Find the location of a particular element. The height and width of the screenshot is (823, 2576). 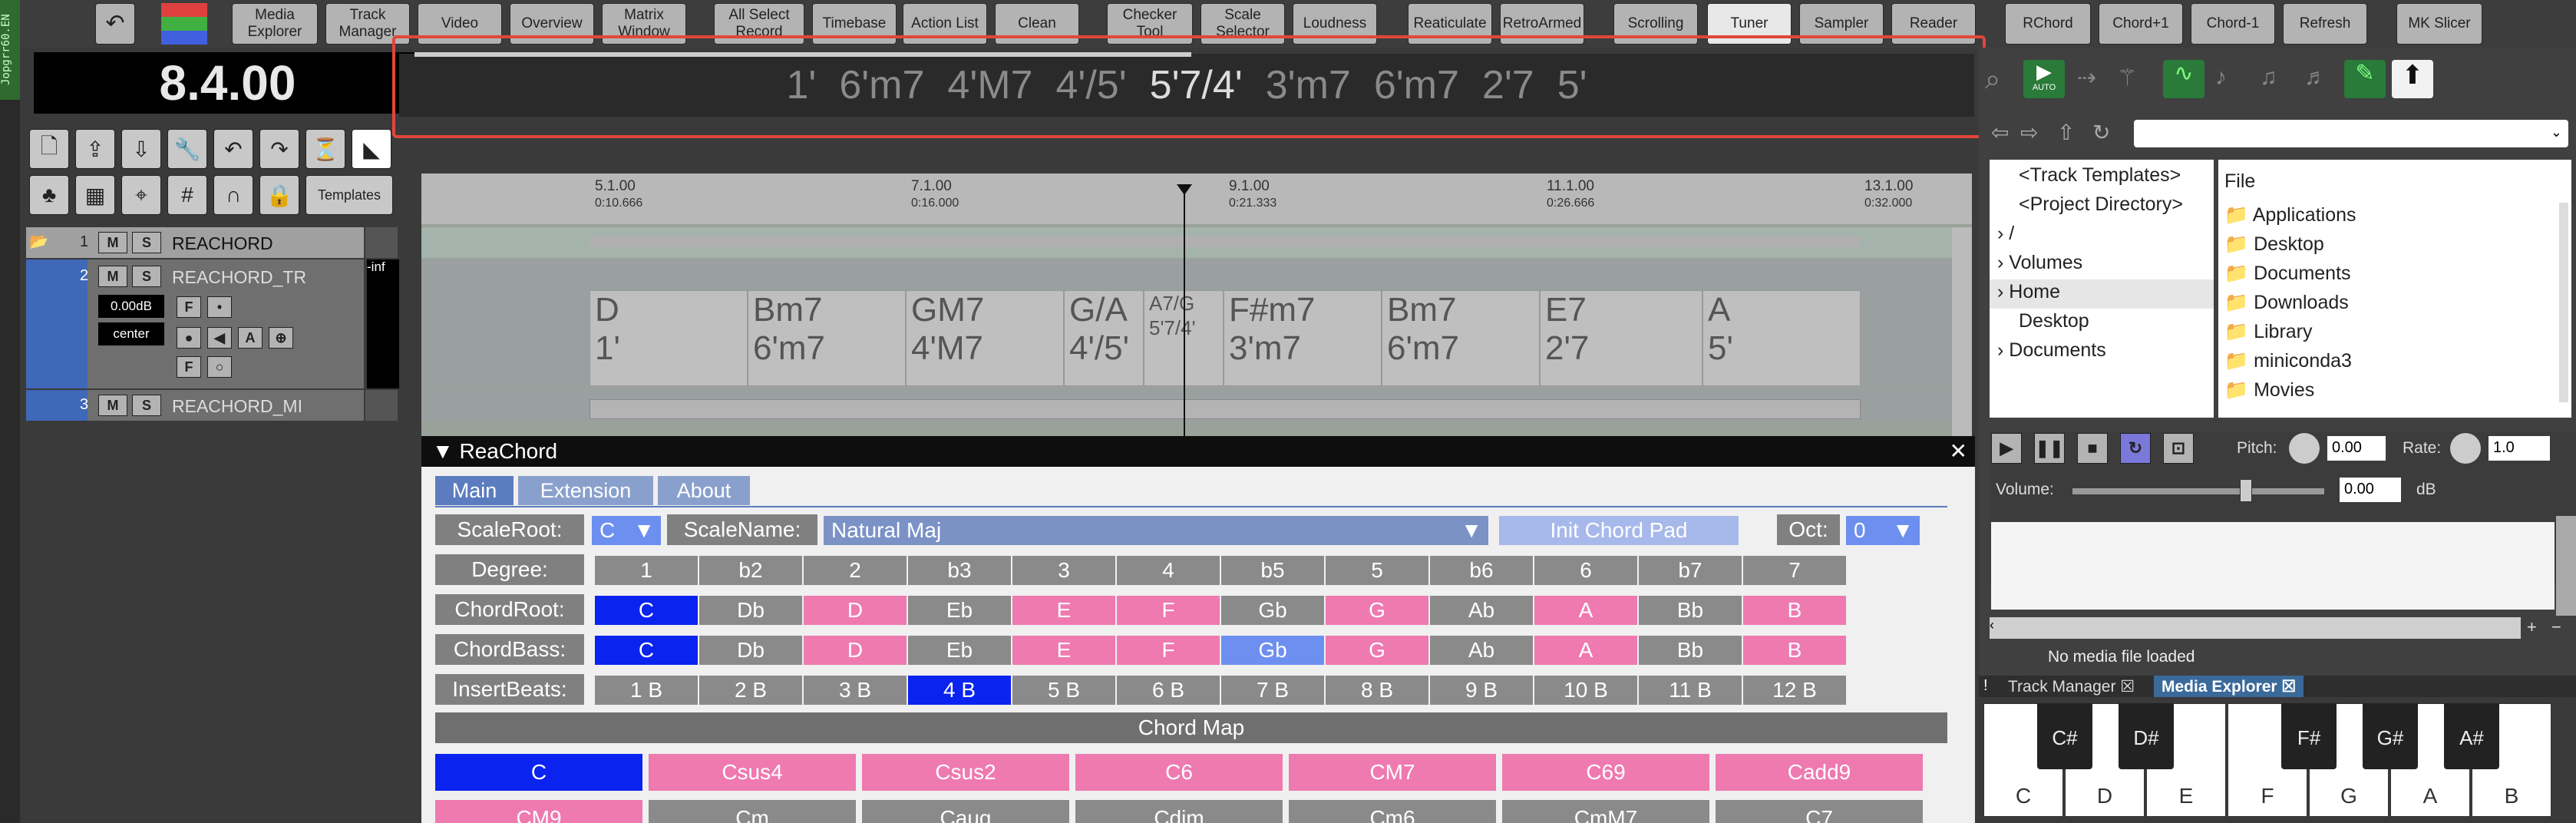

toolbar-button-scale-selector: Scale Selector is located at coordinates (1242, 24).